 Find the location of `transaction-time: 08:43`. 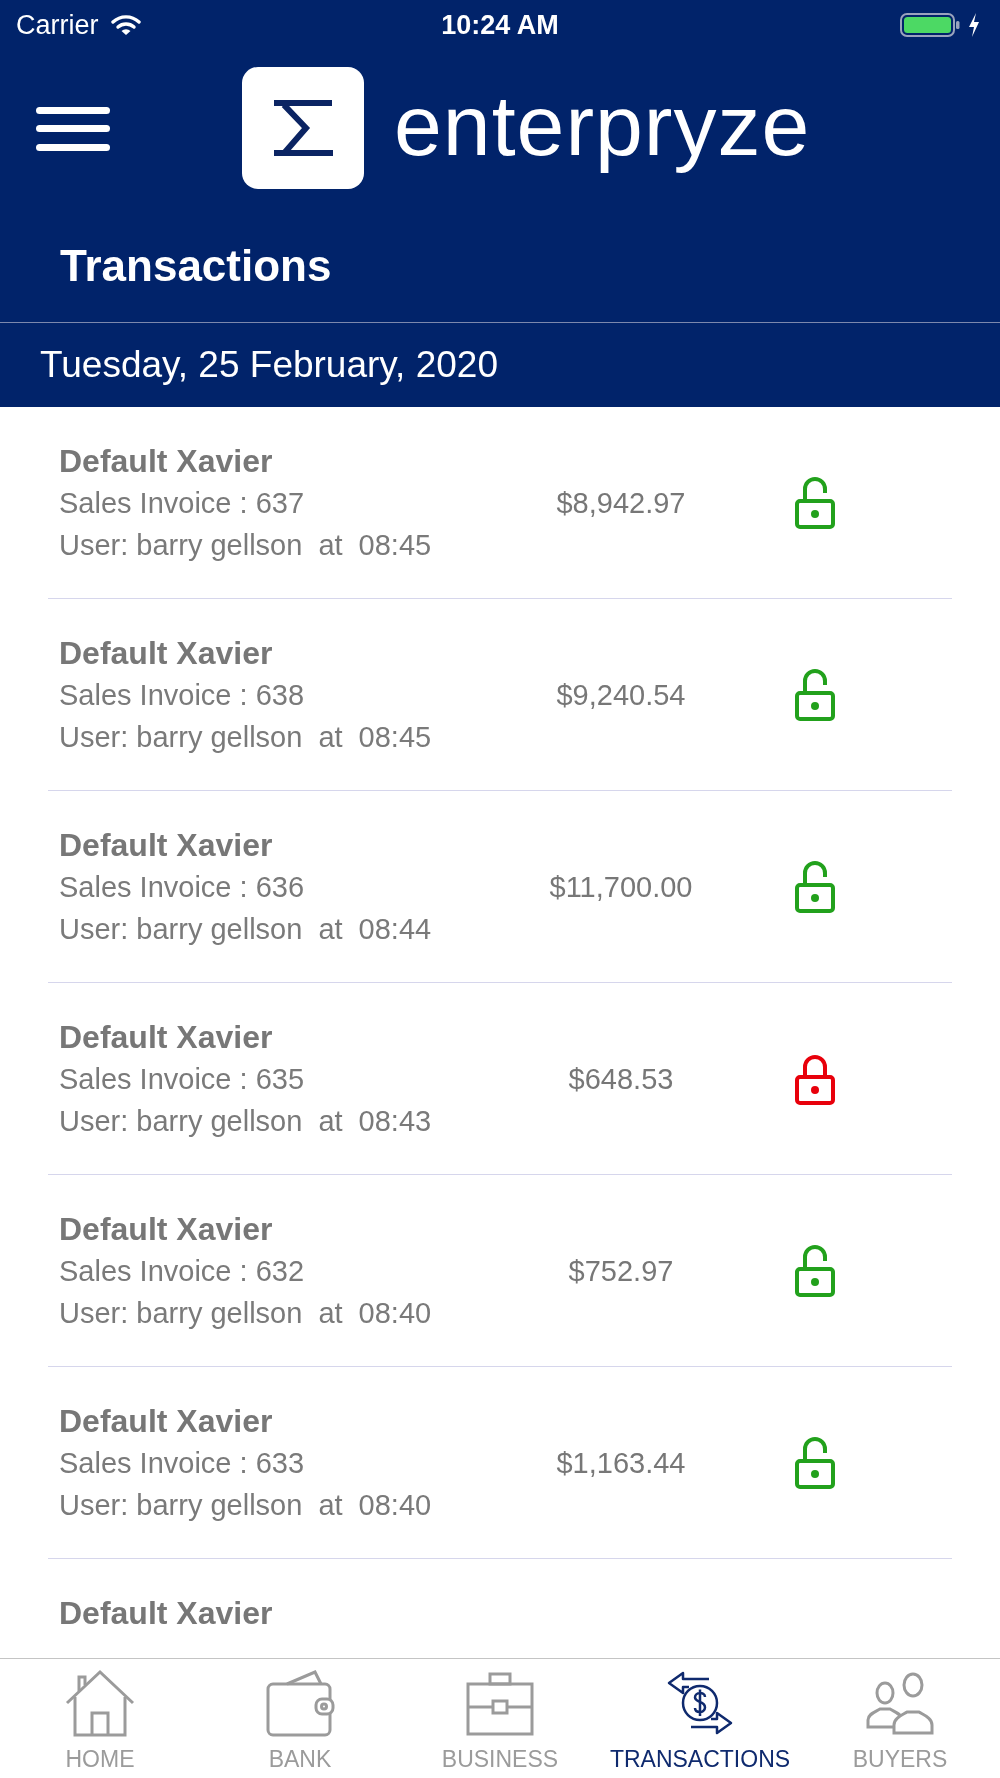

transaction-time: 08:43 is located at coordinates (395, 1121).